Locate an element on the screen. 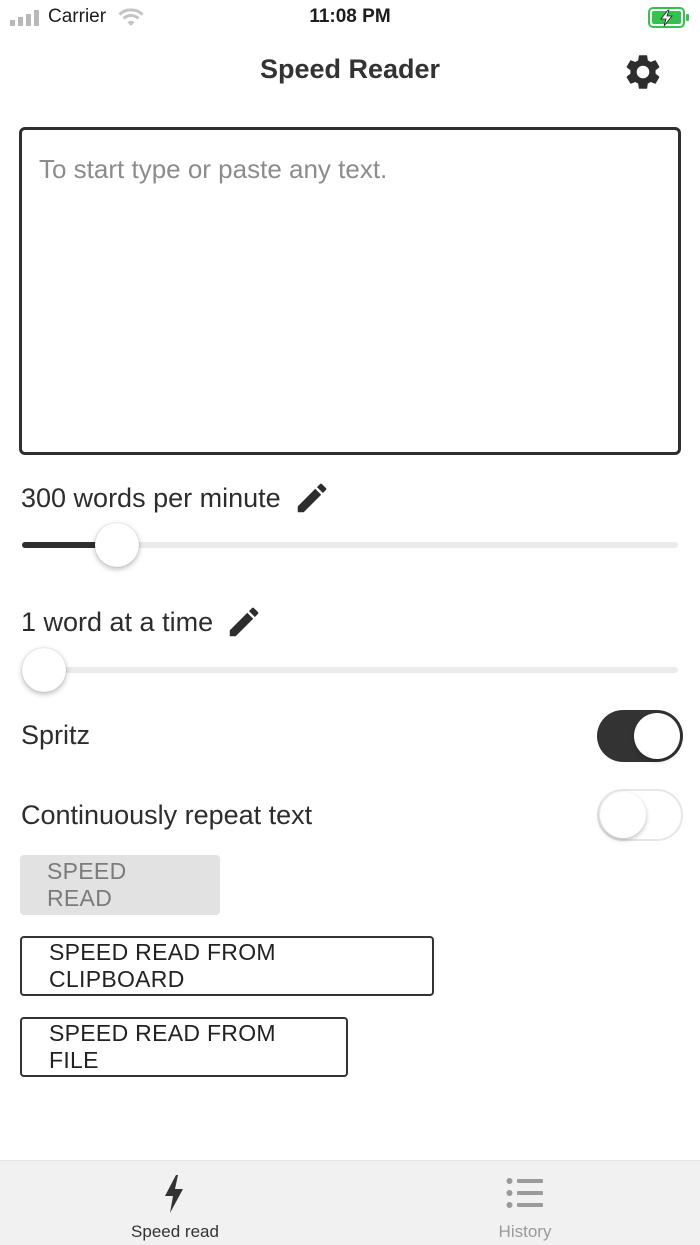  speed-read-clipboard-button: SPEED READ FROM CLIPBOARD is located at coordinates (227, 966).